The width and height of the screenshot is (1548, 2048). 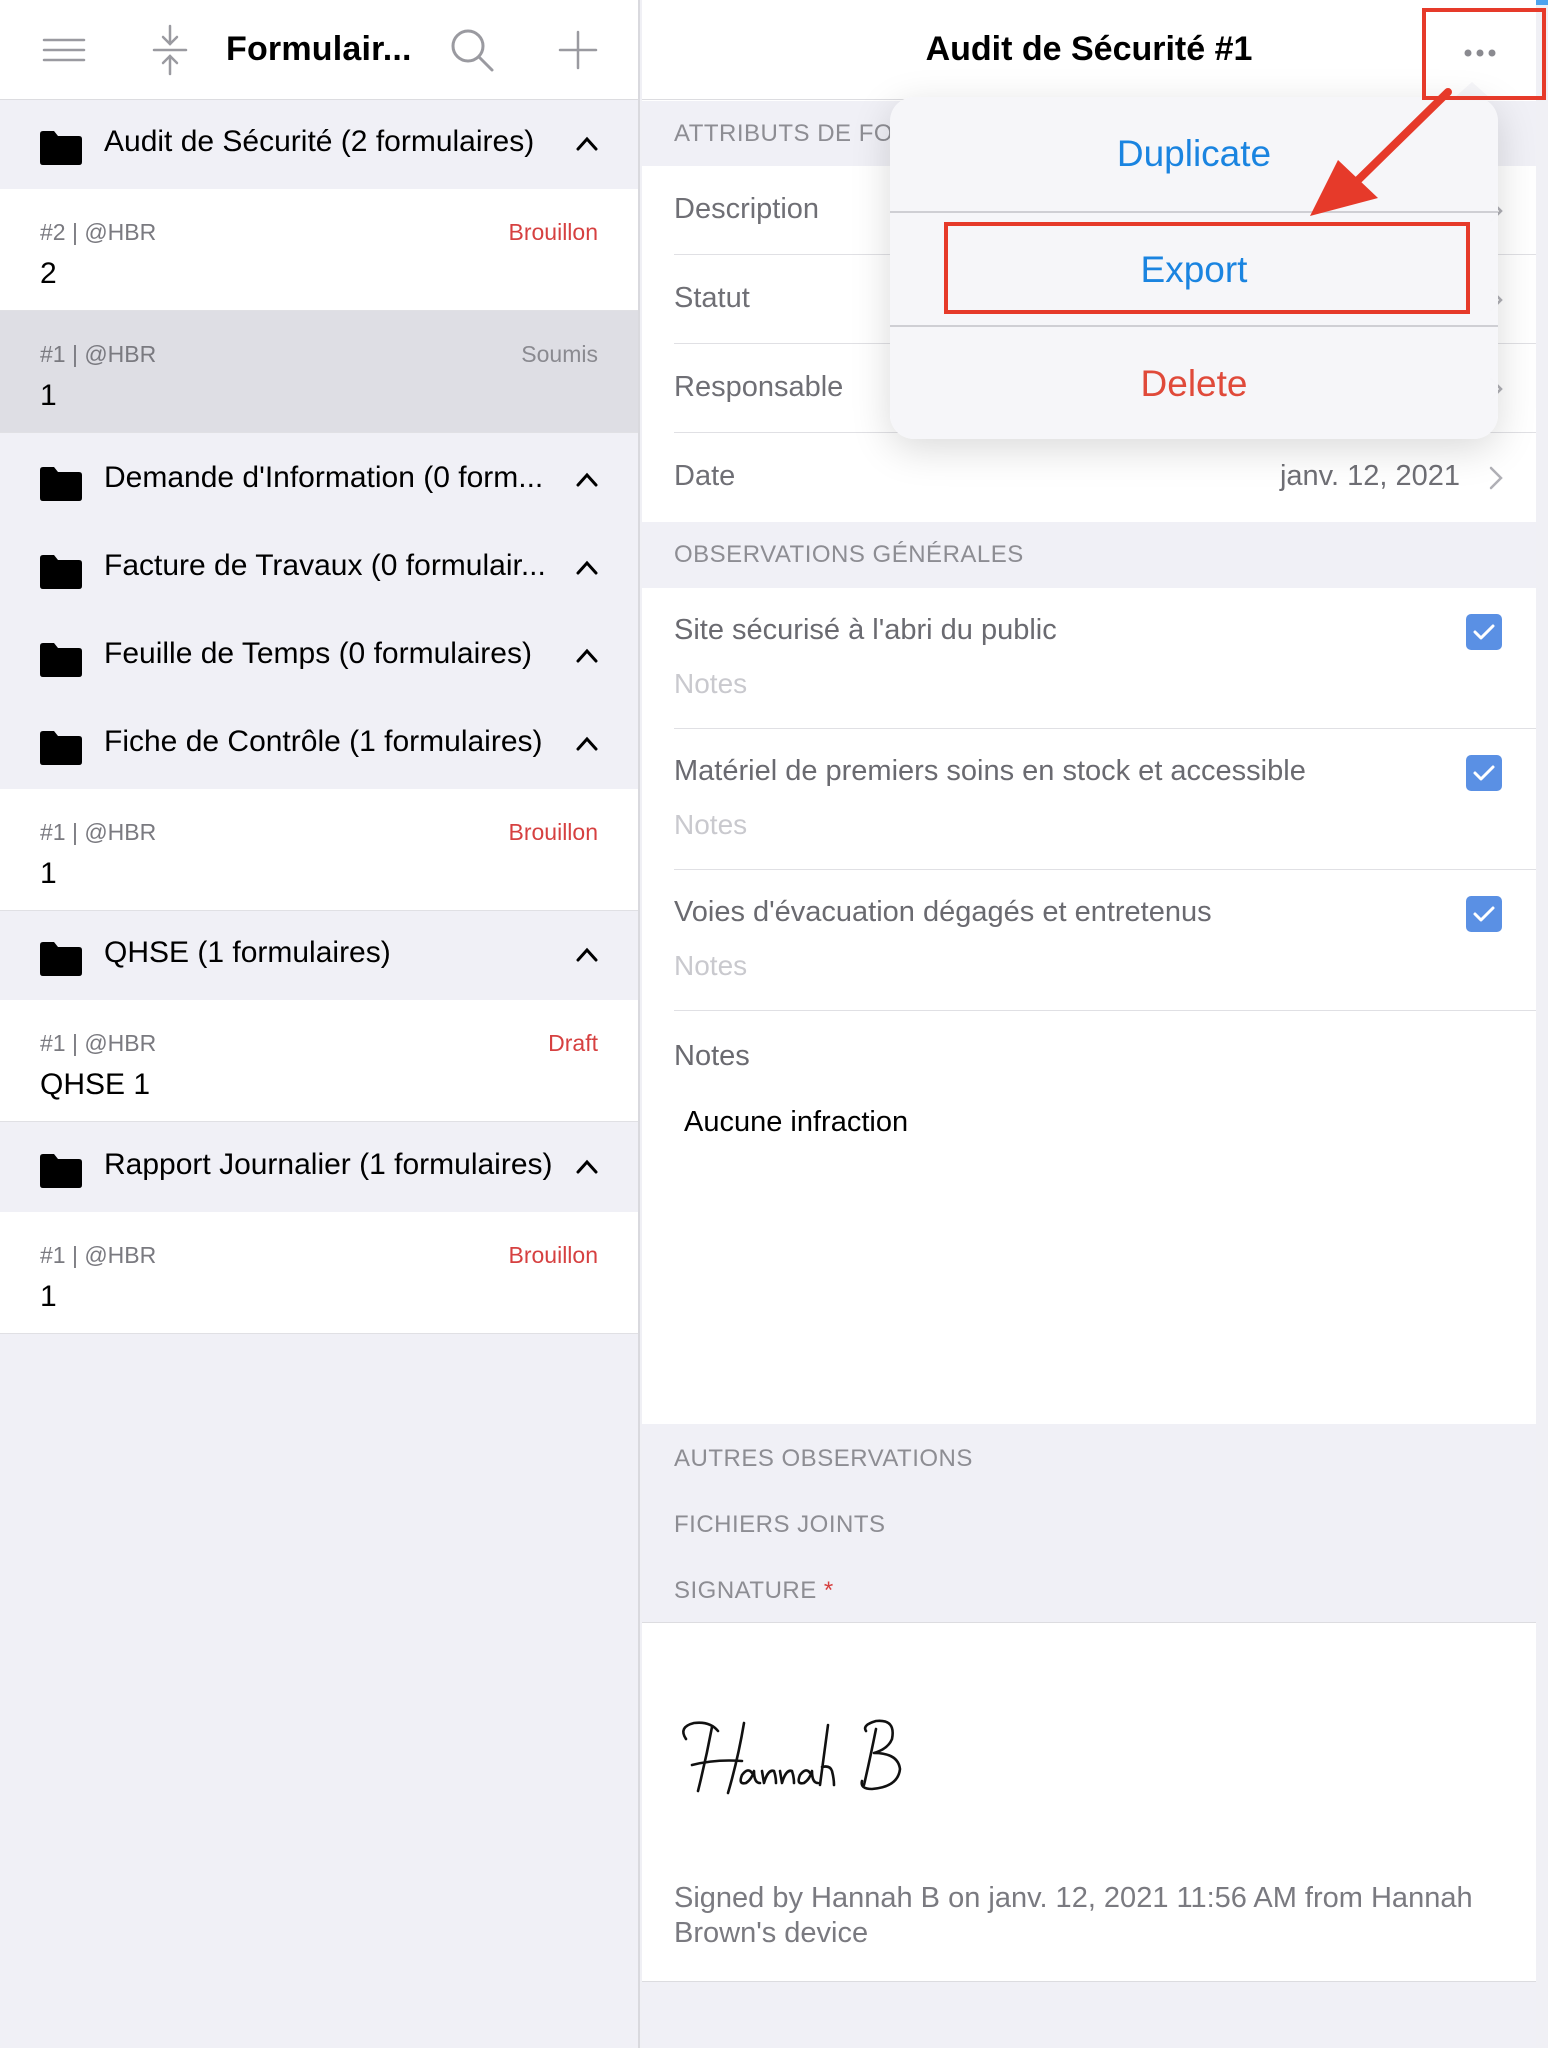 I want to click on folder-label: Rapport Journalier (1 formulaires), so click(x=328, y=1164).